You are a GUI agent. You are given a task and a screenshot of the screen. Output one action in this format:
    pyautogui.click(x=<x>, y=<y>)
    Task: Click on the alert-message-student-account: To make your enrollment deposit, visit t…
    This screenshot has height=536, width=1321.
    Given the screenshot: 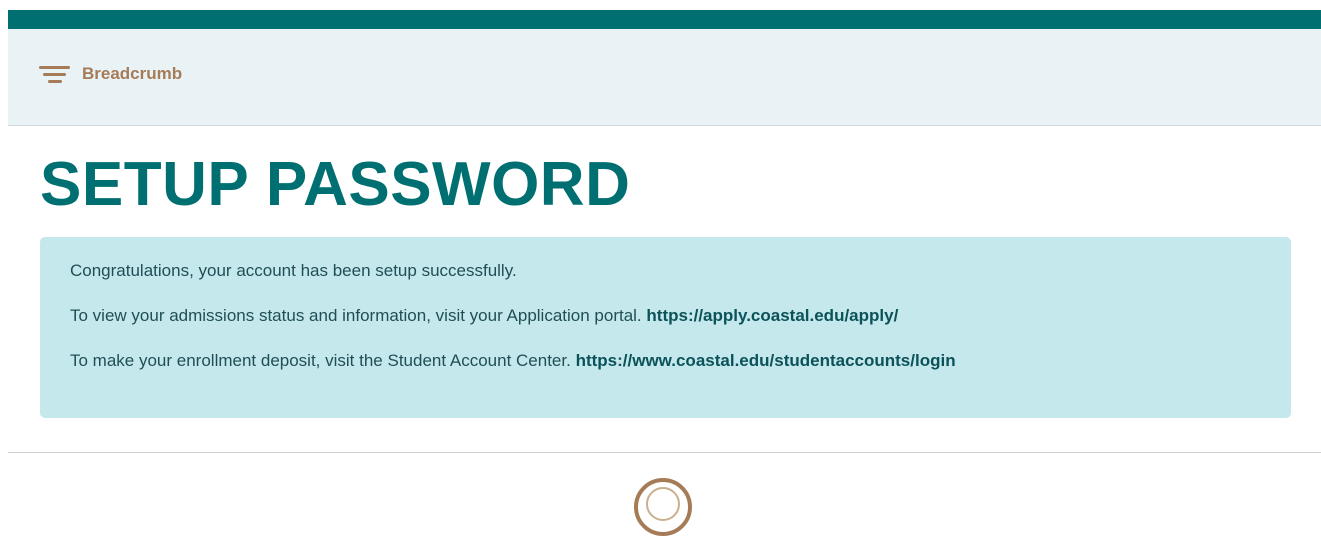 What is the action you would take?
    pyautogui.click(x=665, y=361)
    